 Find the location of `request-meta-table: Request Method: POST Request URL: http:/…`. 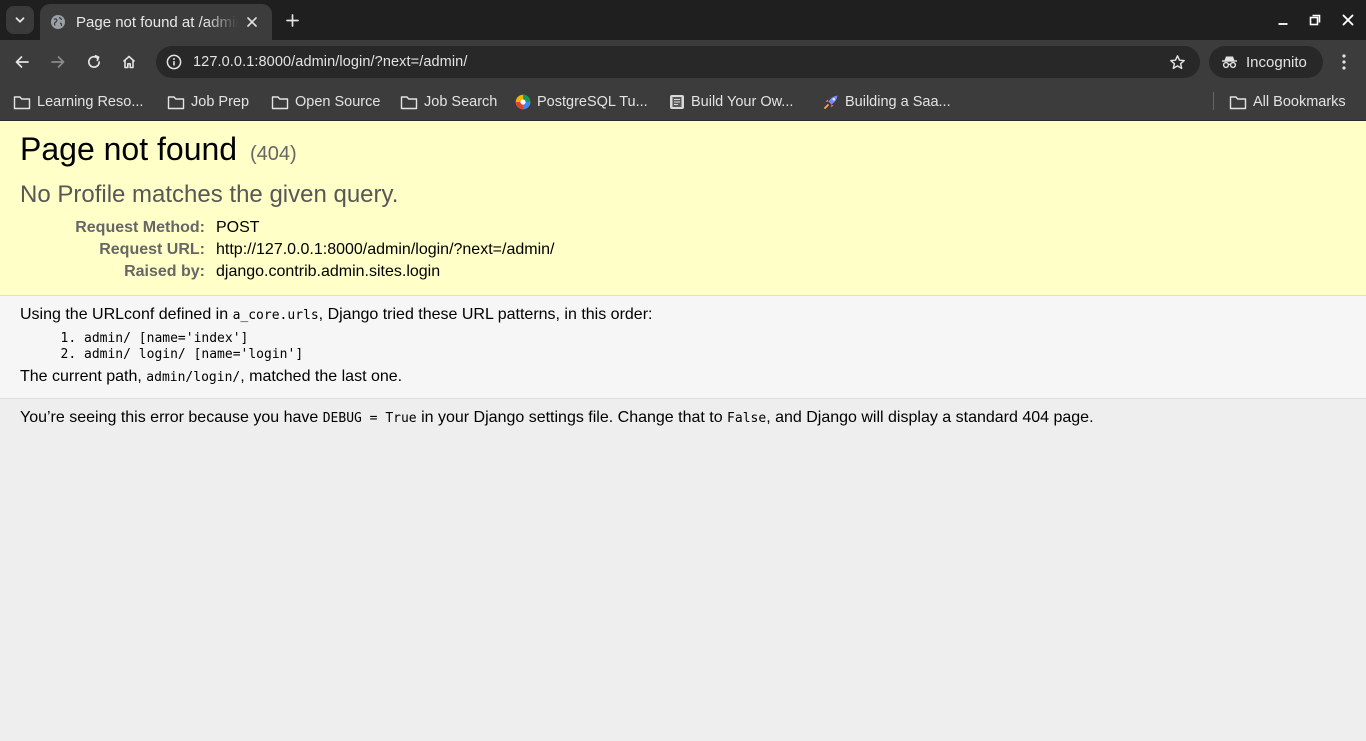

request-meta-table: Request Method: POST Request URL: http:/… is located at coordinates (287, 250).